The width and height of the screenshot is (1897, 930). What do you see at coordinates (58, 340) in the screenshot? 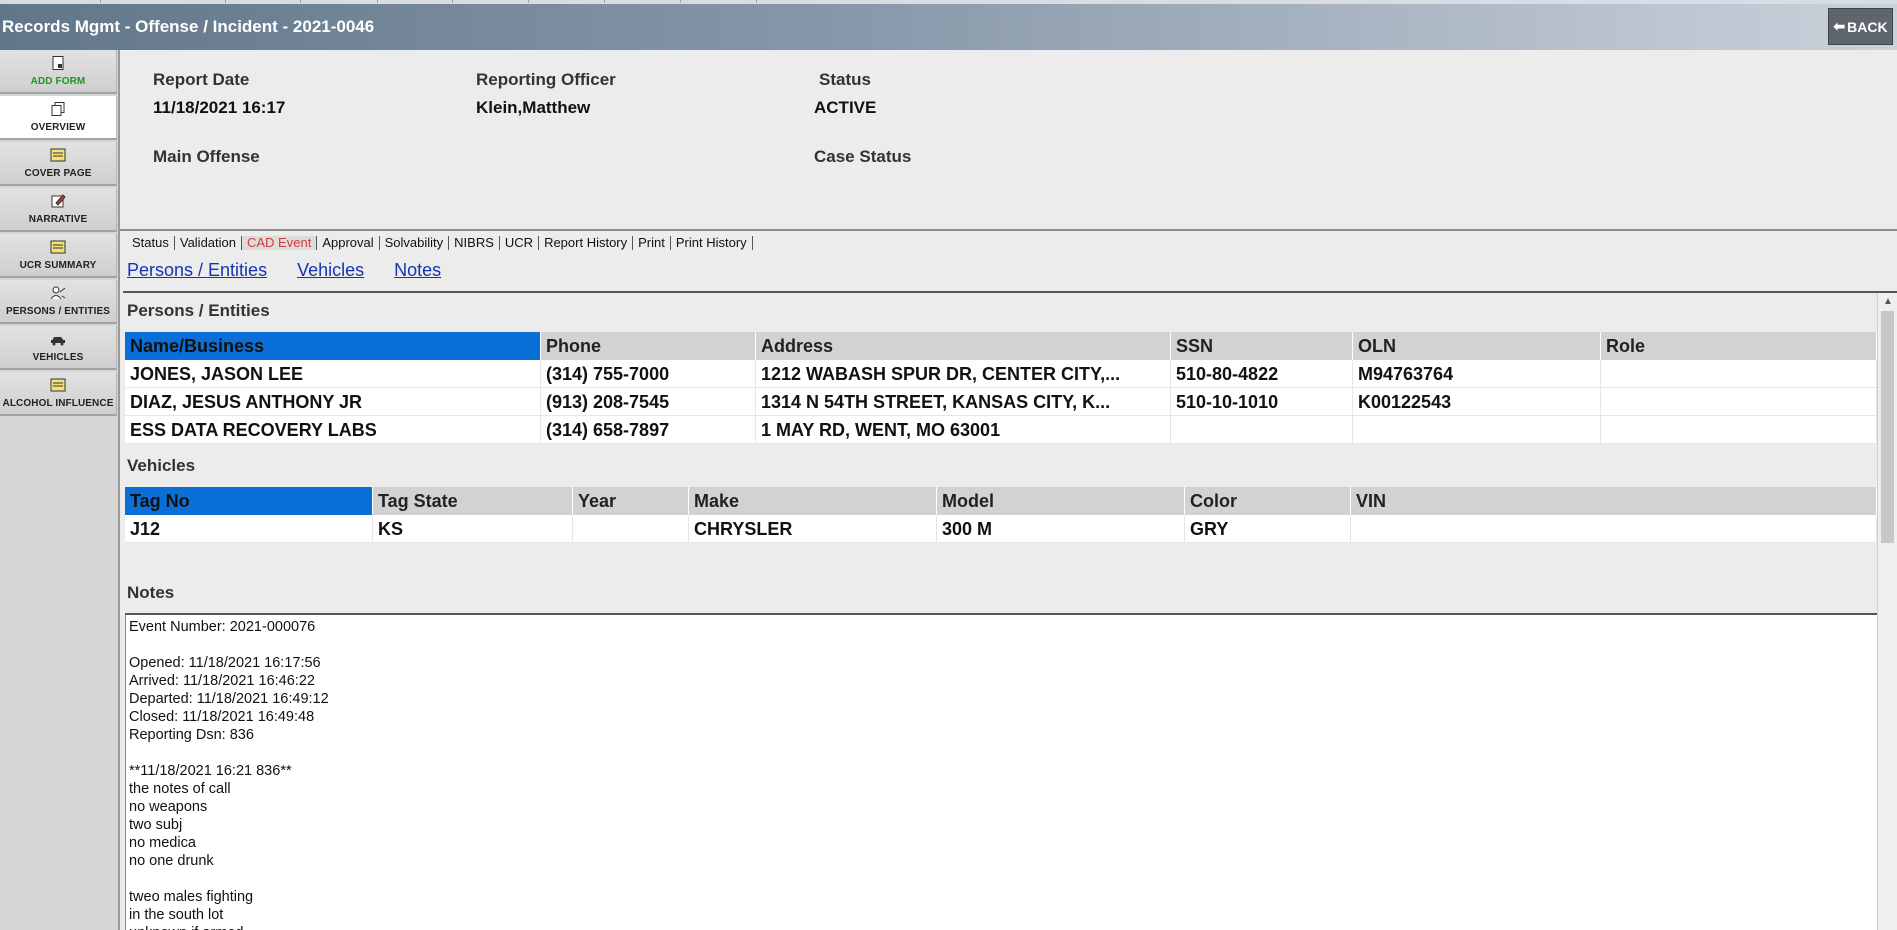
I see `vehicle-icon` at bounding box center [58, 340].